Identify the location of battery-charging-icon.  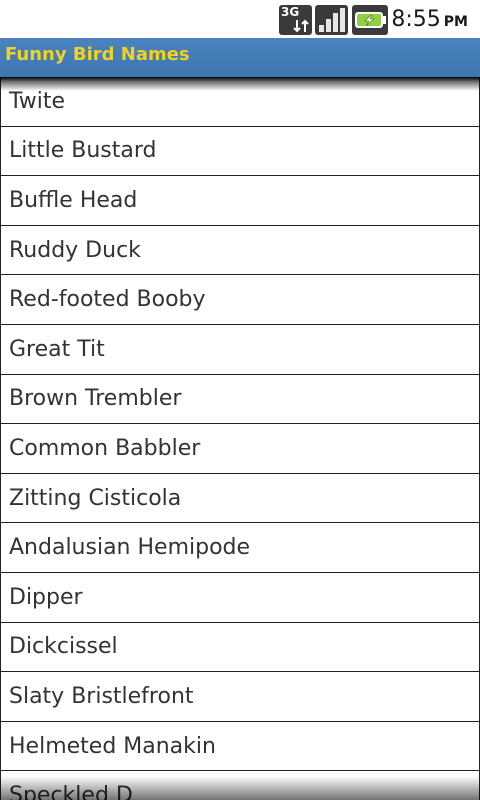
(370, 20).